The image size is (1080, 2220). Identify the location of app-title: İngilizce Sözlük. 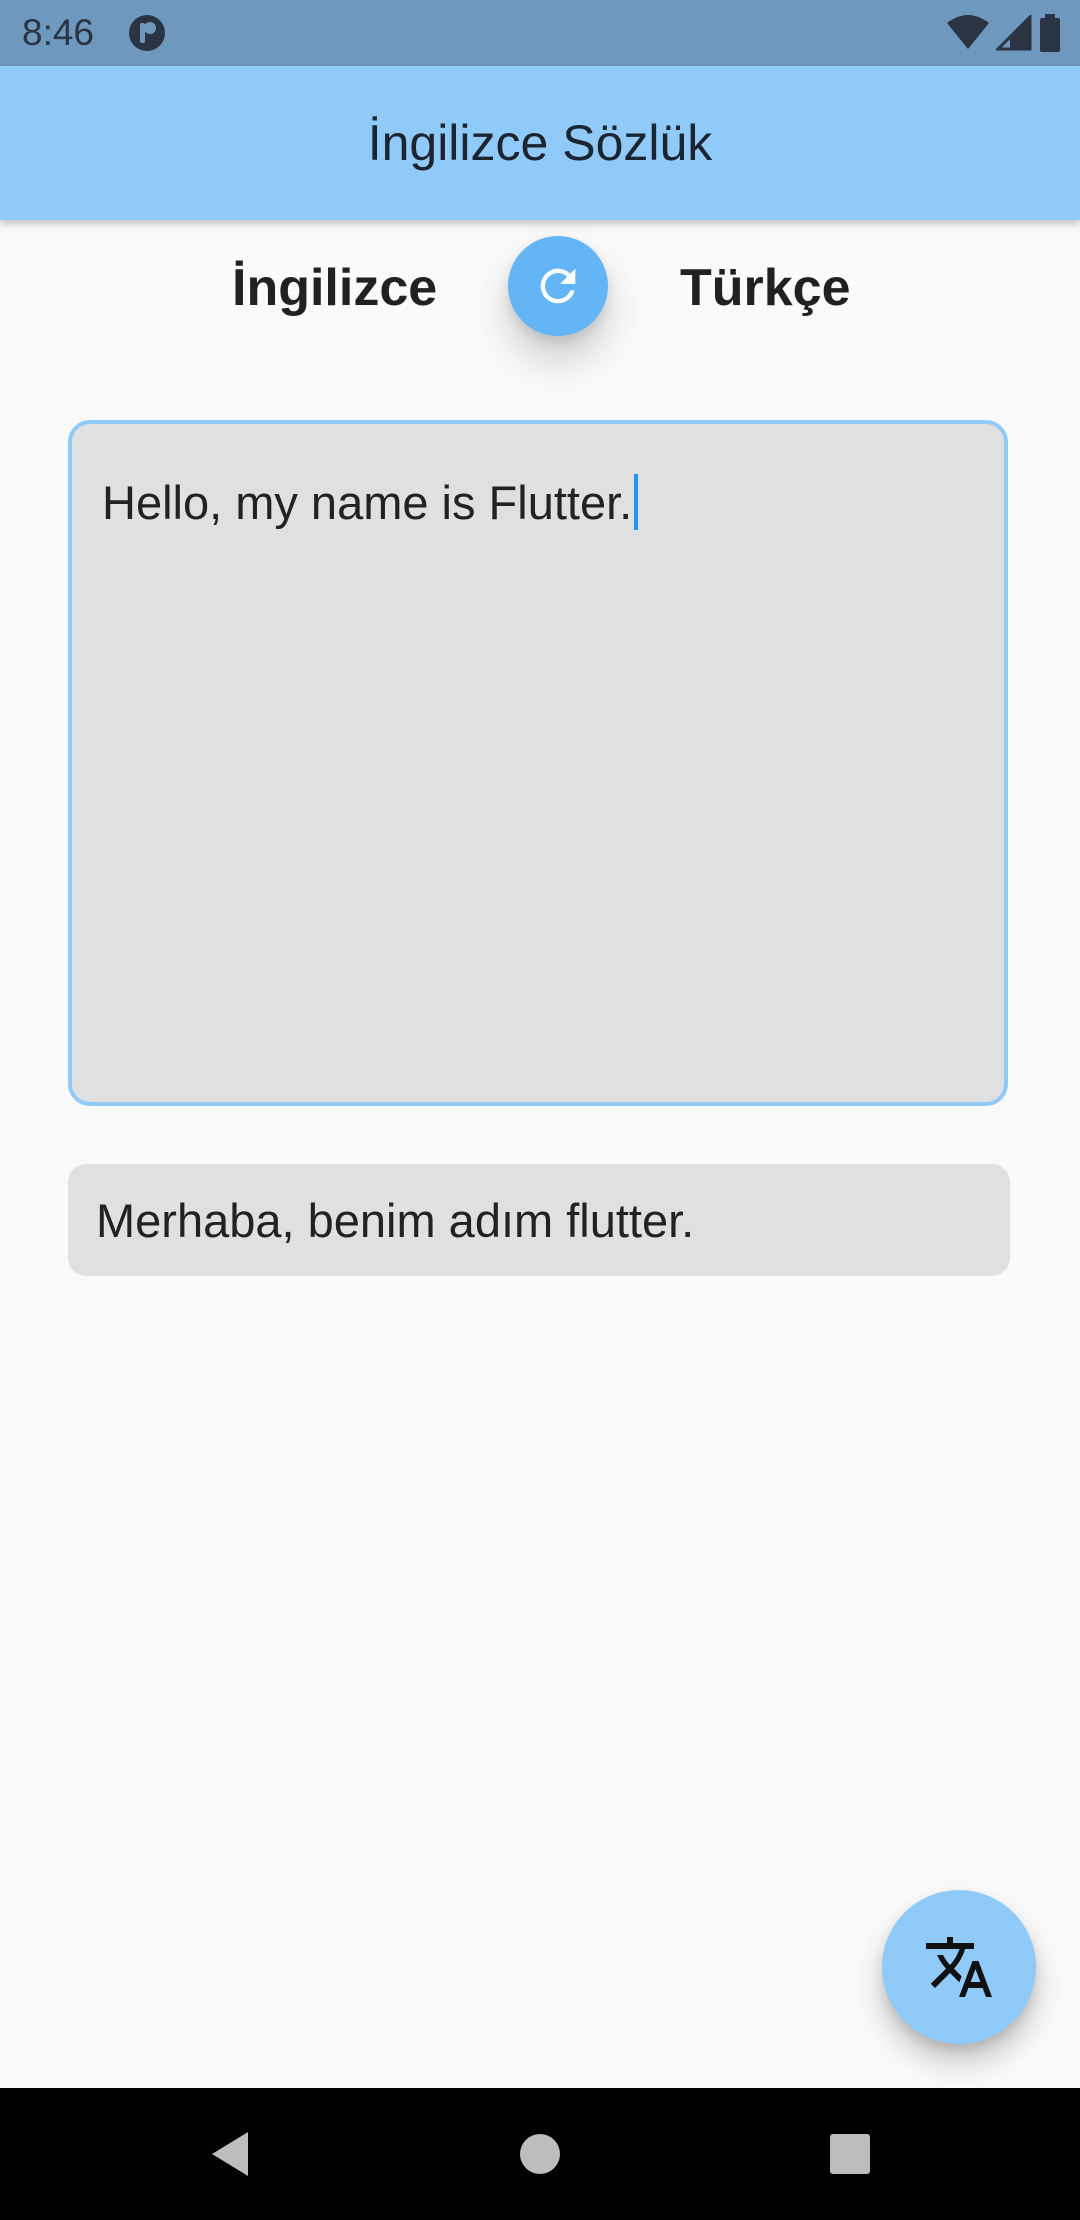
(540, 143).